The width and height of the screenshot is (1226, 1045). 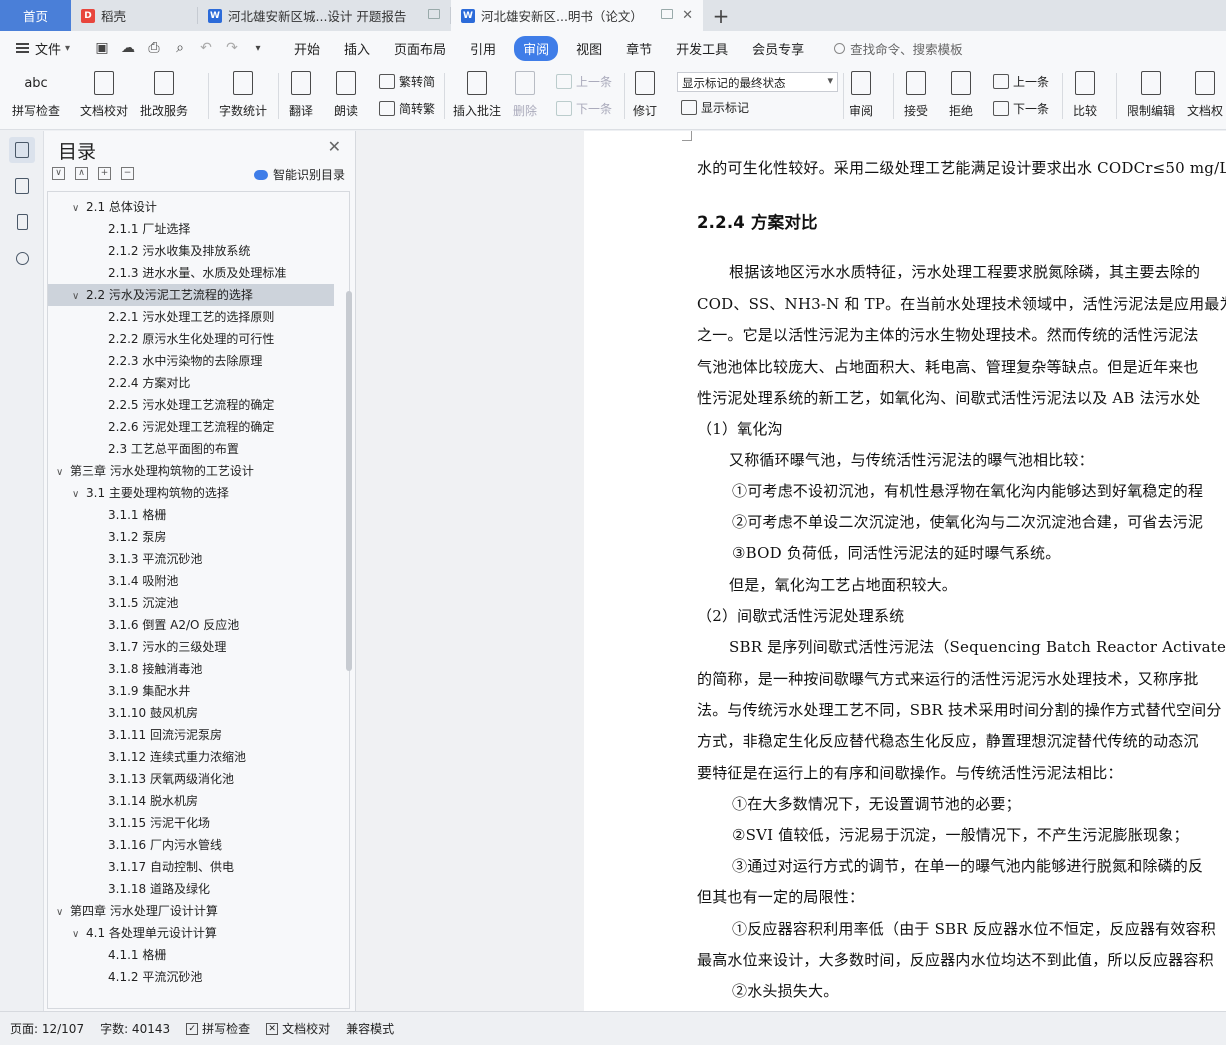 What do you see at coordinates (191, 515) in the screenshot?
I see `toc-item: 3.1.1 格栅` at bounding box center [191, 515].